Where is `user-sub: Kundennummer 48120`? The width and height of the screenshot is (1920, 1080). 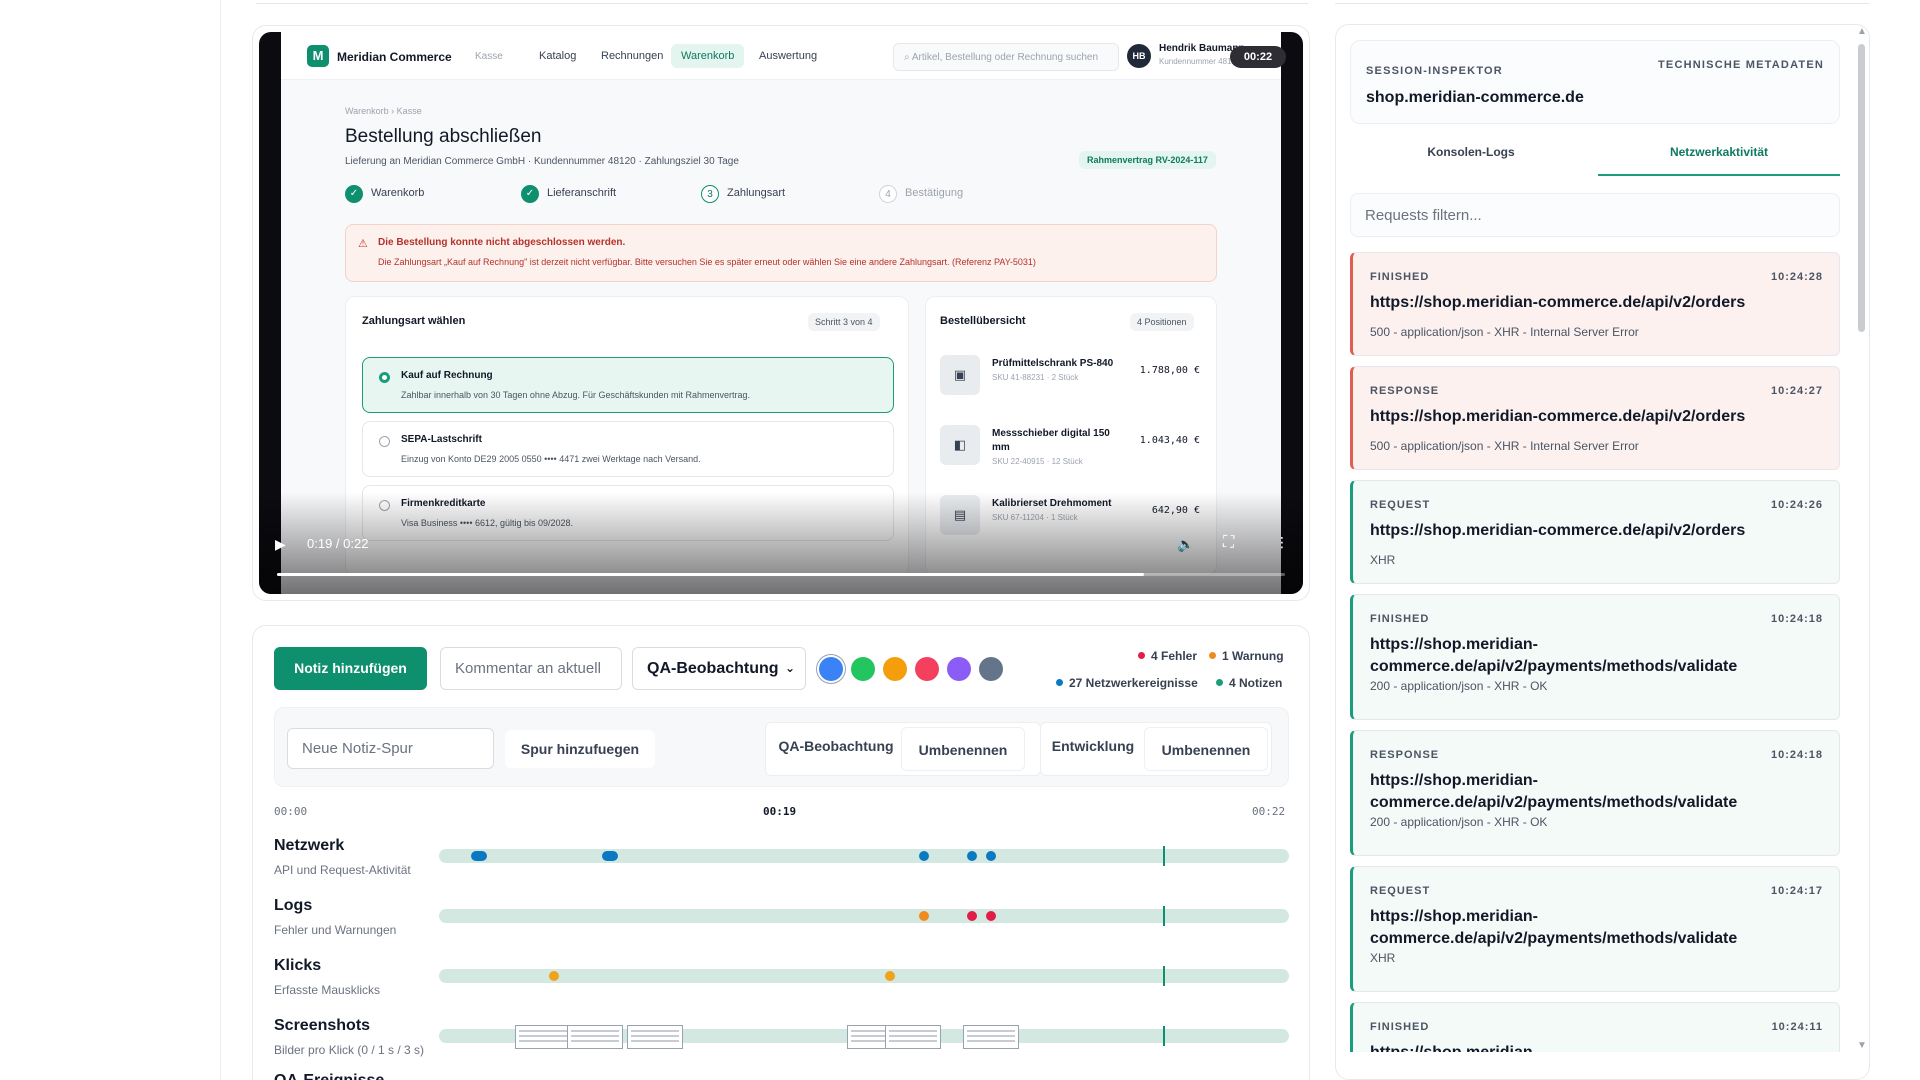 user-sub: Kundennummer 48120 is located at coordinates (1200, 61).